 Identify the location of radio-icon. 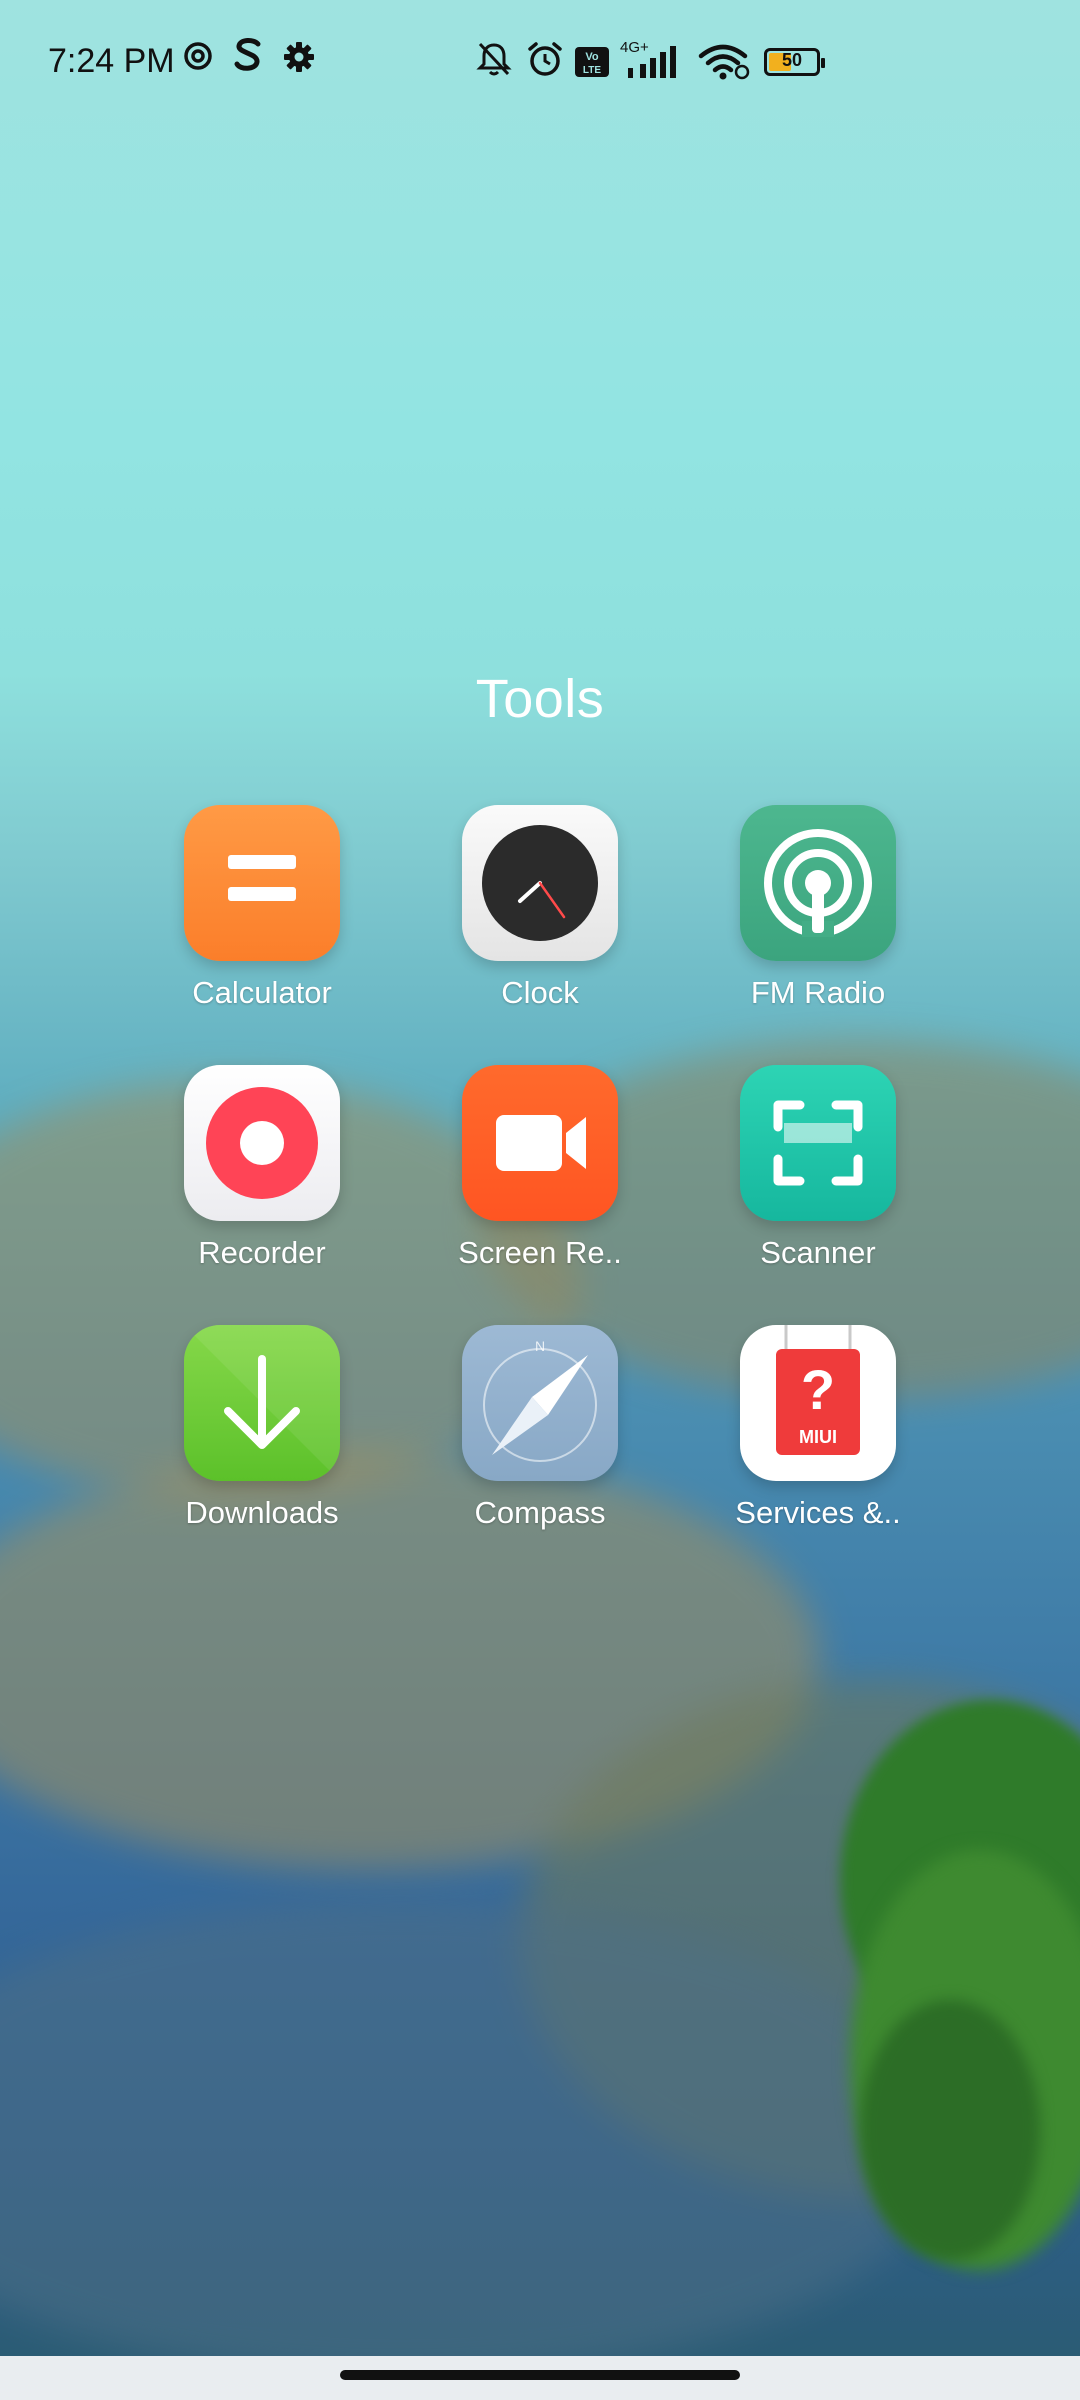
(818, 883).